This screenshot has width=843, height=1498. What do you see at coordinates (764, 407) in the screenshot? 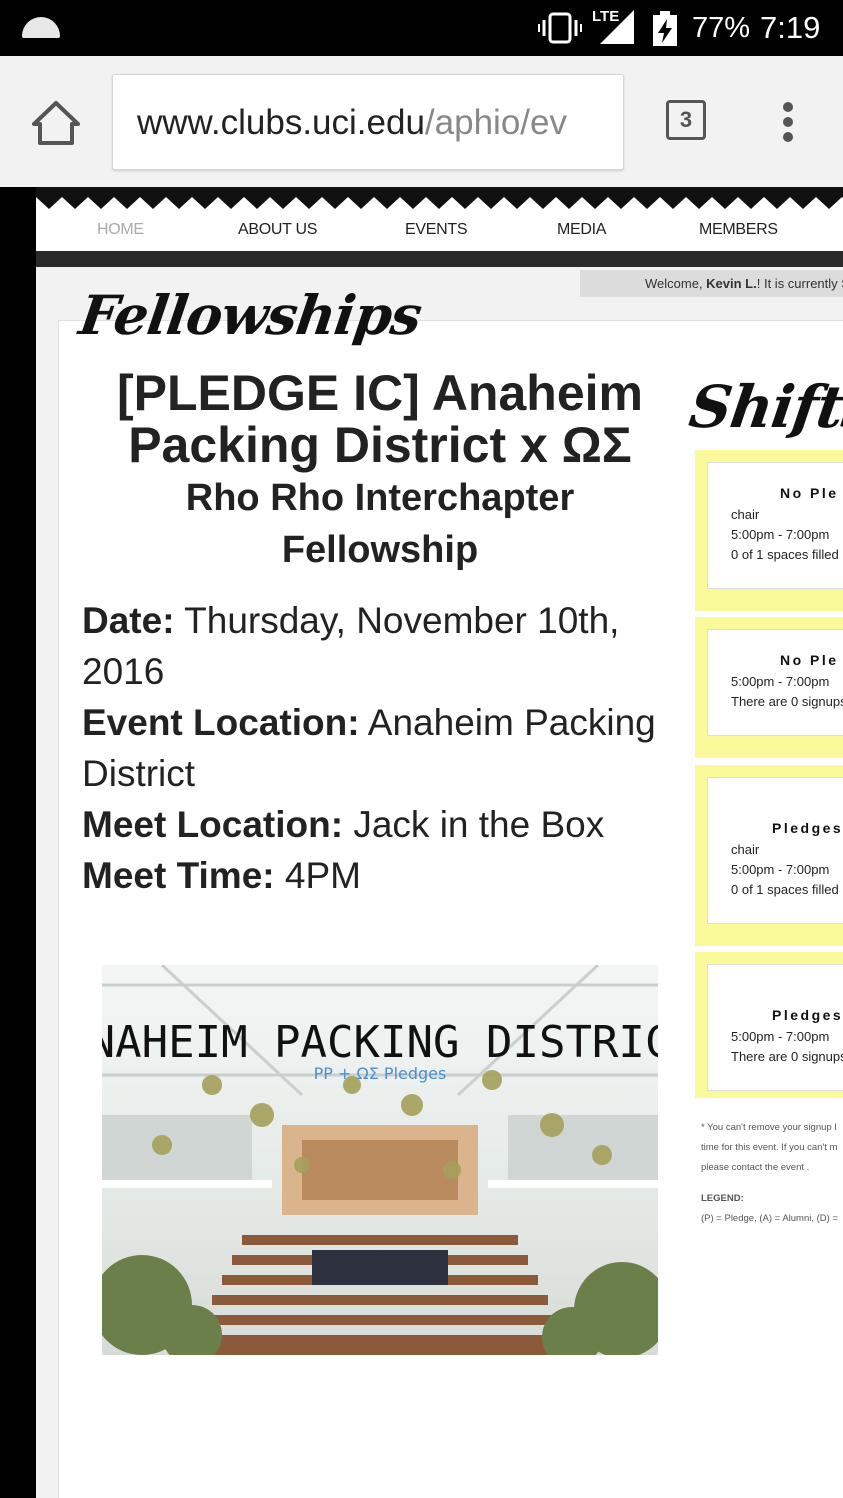
I see `shifts-heading: Shifts` at bounding box center [764, 407].